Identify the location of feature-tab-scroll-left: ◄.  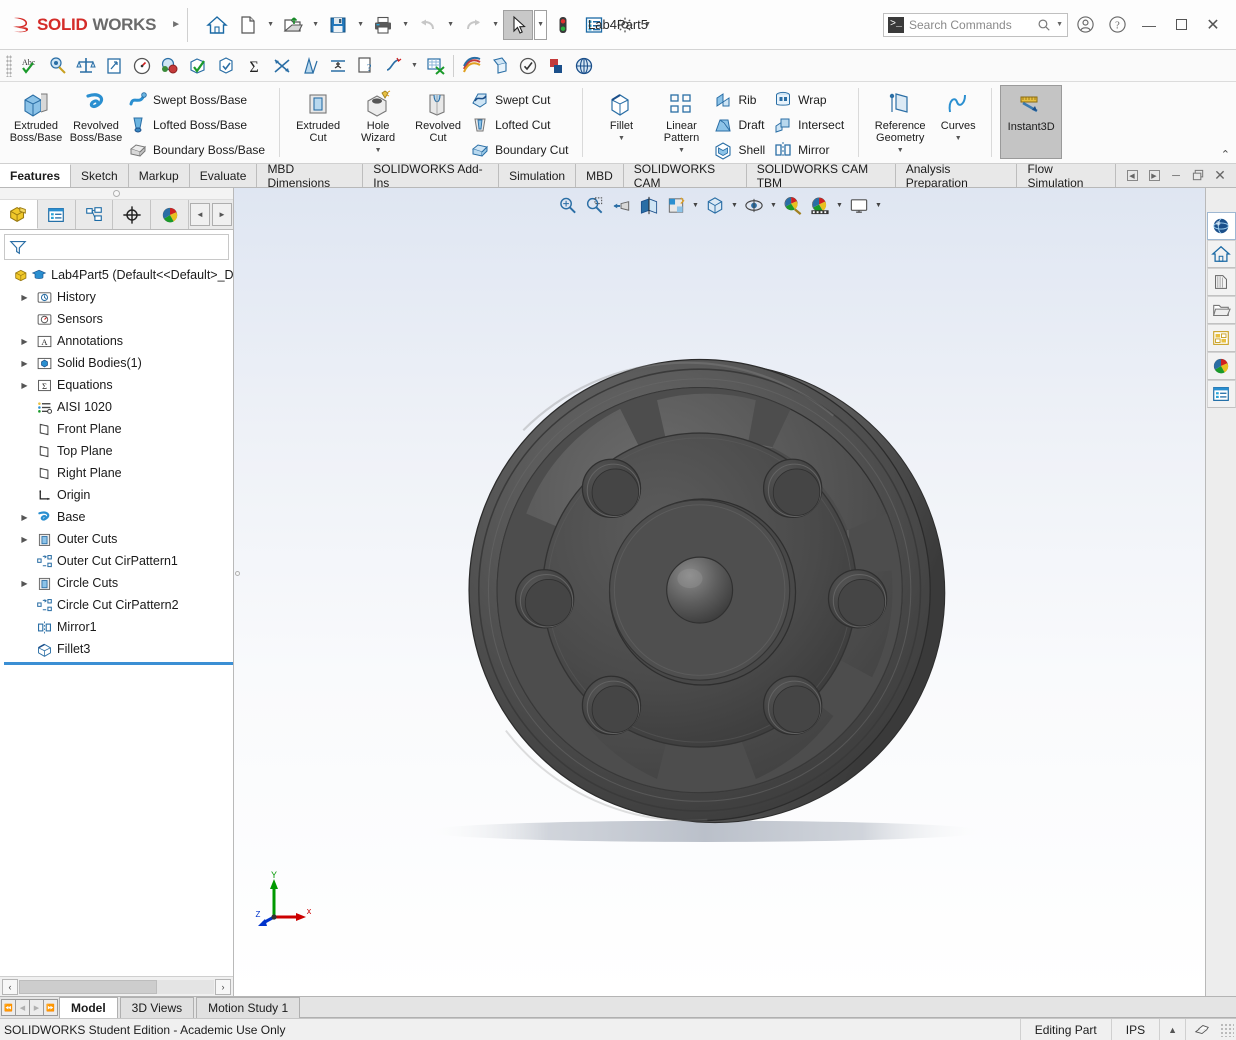
(200, 214).